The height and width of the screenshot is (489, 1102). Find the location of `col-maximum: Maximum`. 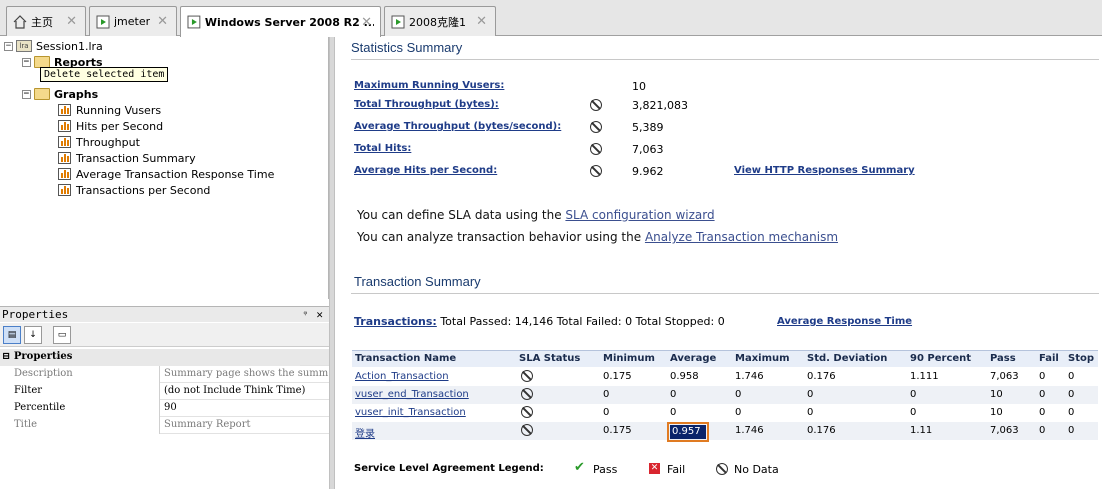

col-maximum: Maximum is located at coordinates (762, 358).